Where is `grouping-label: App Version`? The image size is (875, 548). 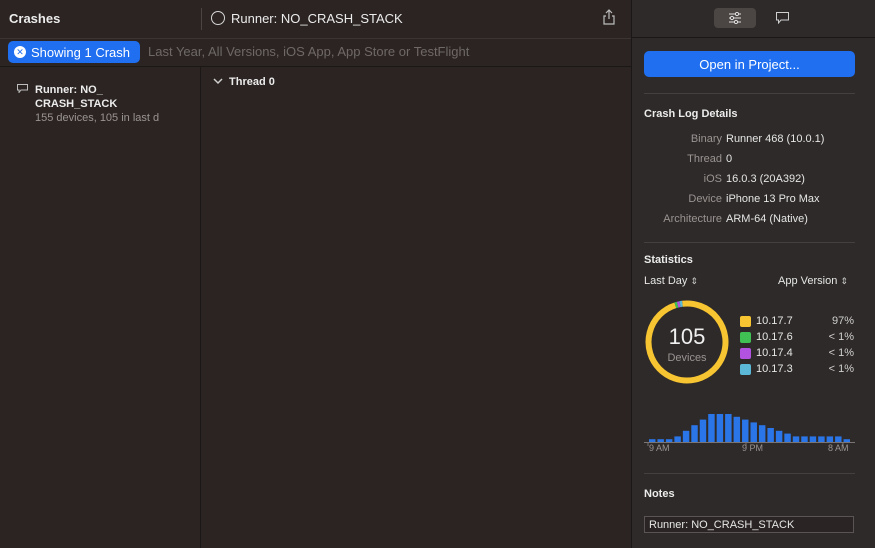 grouping-label: App Version is located at coordinates (808, 281).